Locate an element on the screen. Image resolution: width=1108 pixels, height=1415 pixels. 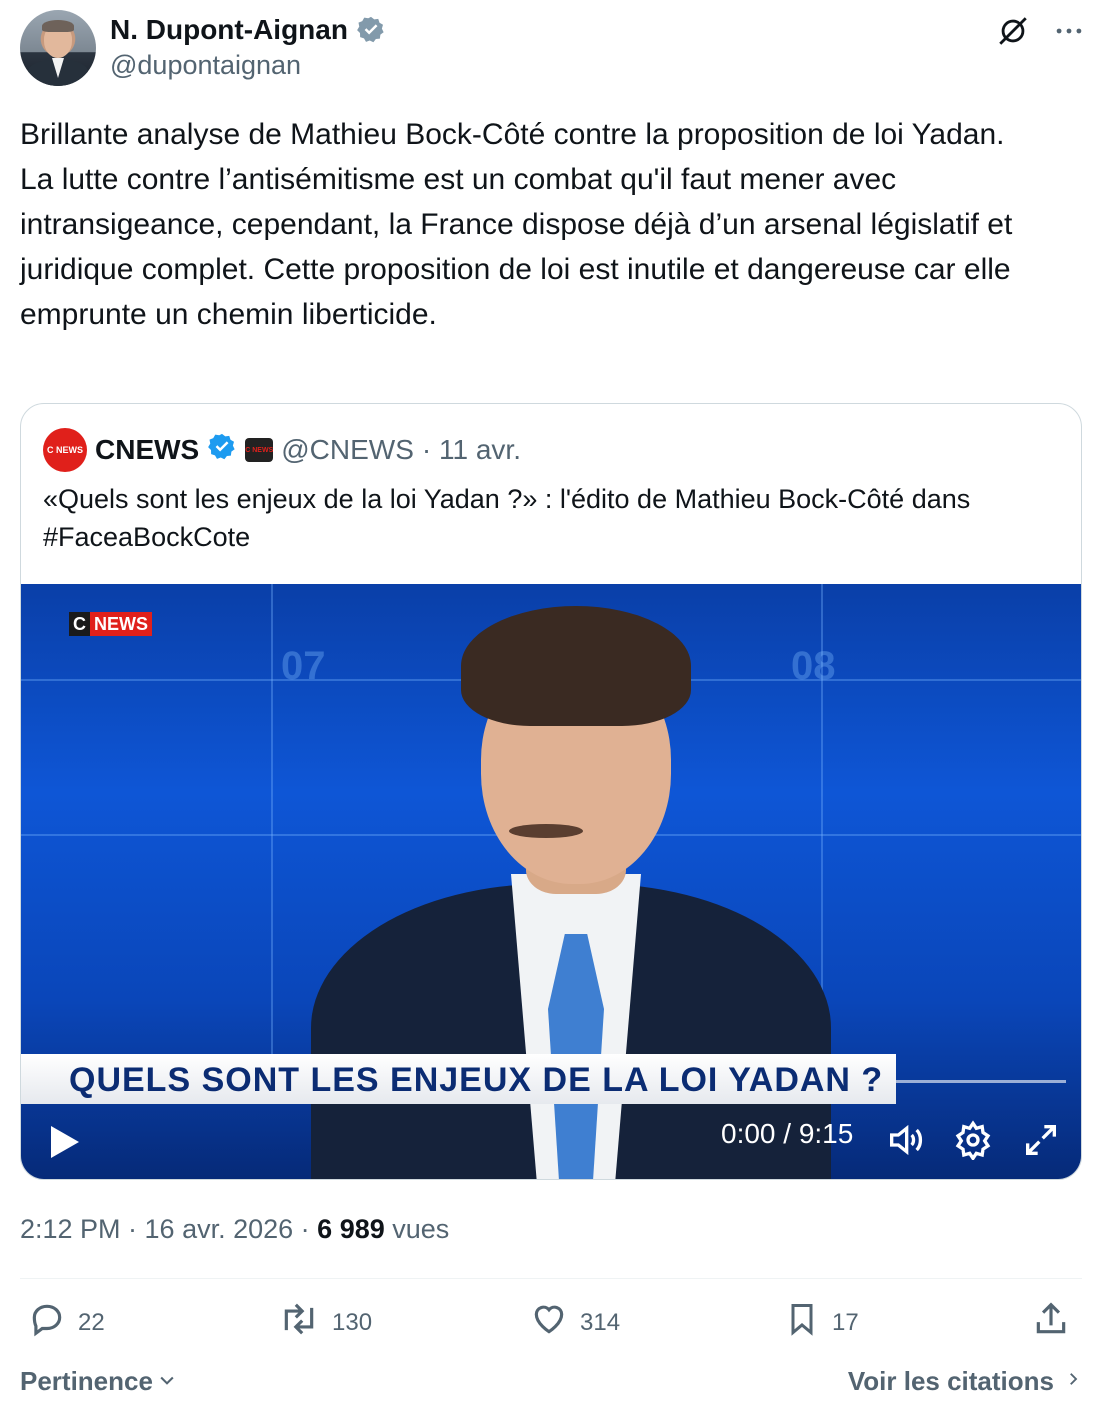
person-mustache is located at coordinates (546, 831).